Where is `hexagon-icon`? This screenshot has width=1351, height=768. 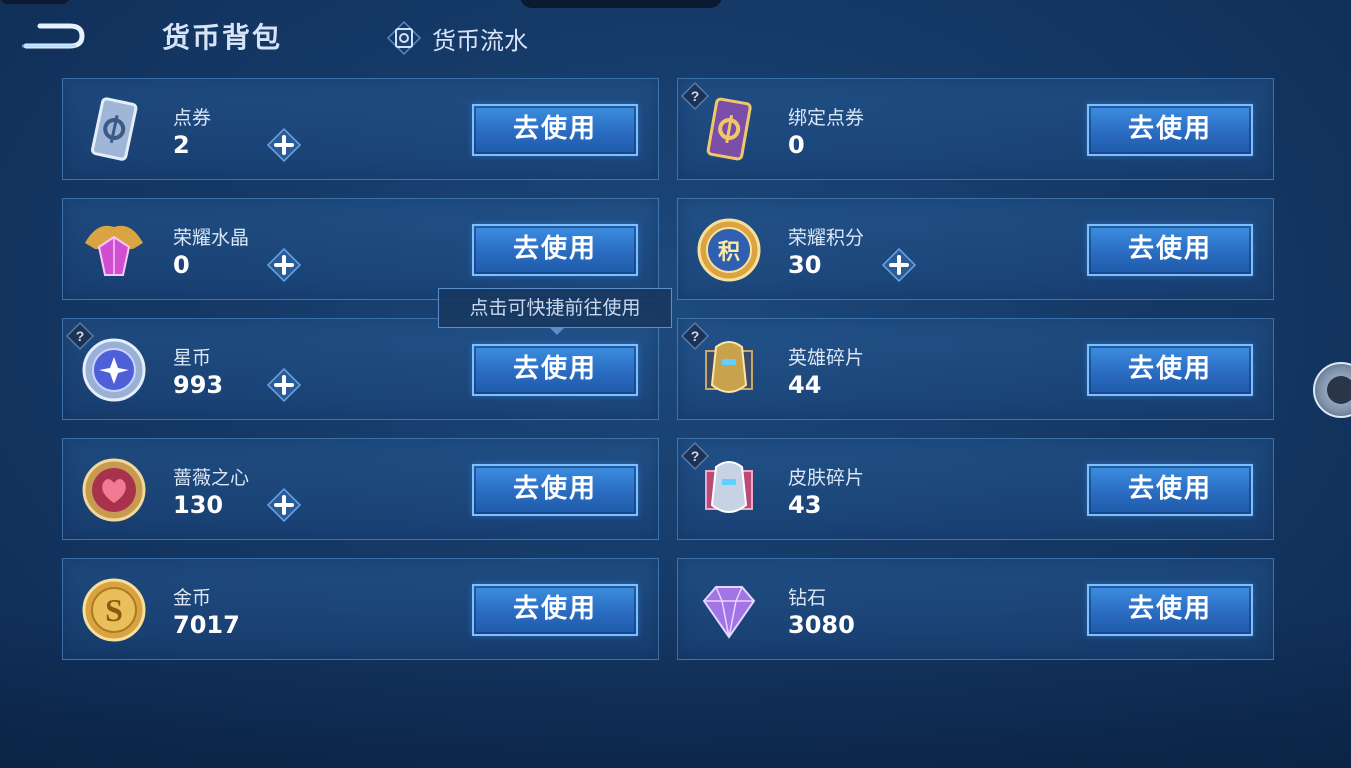
hexagon-icon is located at coordinates (1339, 390).